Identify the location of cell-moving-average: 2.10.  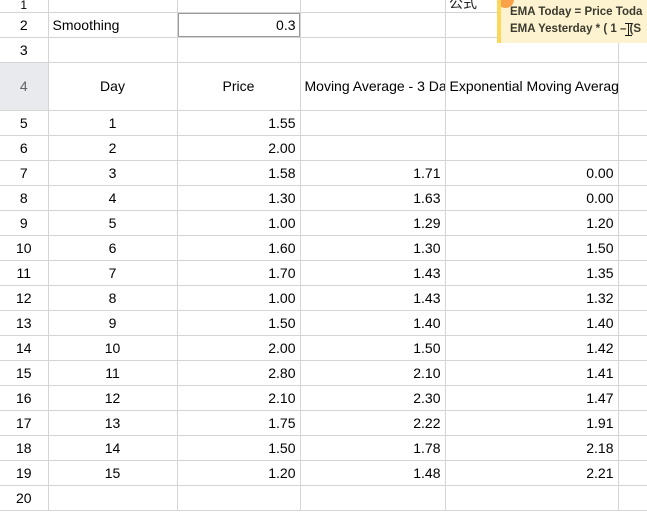
(373, 373).